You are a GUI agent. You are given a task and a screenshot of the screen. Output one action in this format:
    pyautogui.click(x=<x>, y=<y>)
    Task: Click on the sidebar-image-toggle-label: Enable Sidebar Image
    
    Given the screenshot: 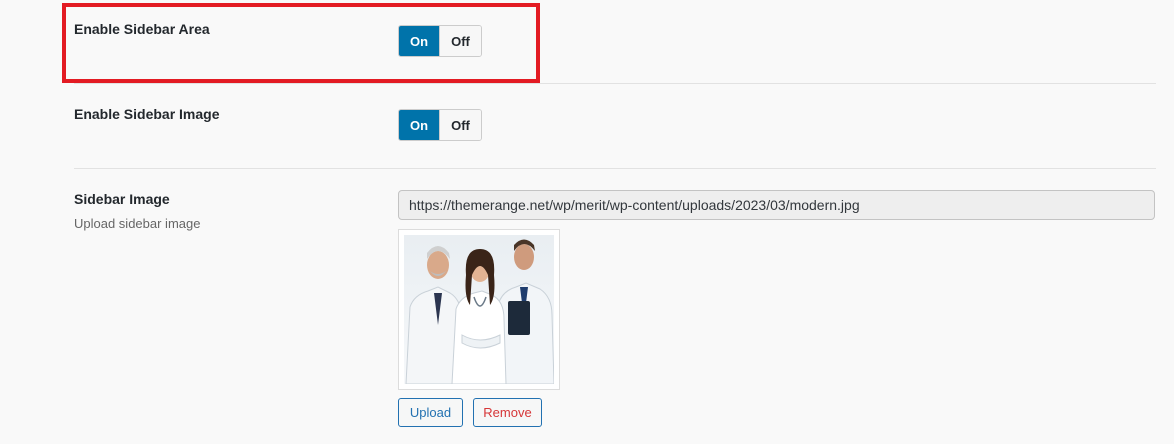 What is the action you would take?
    pyautogui.click(x=147, y=114)
    